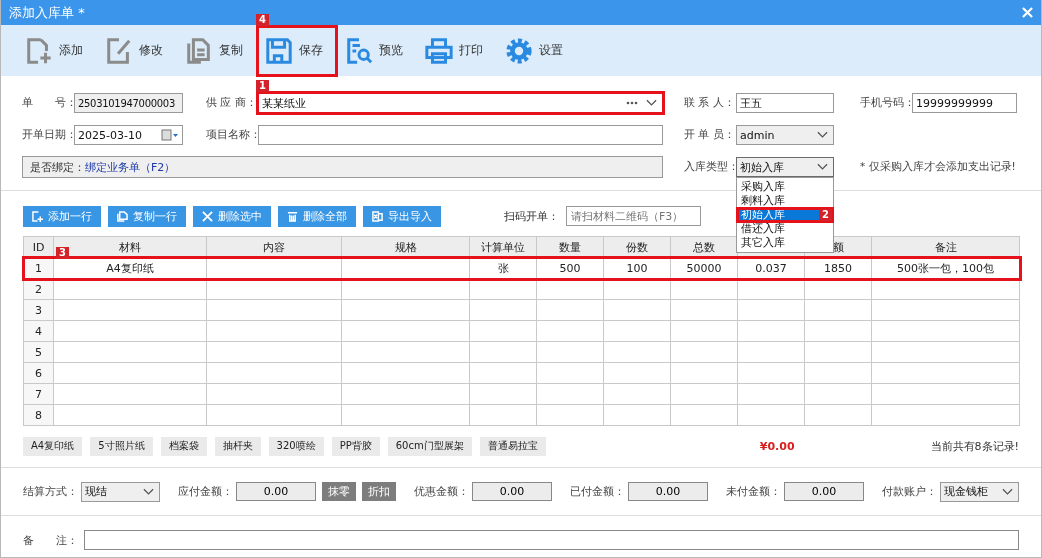  I want to click on field-label: 联 系 人：, so click(710, 103).